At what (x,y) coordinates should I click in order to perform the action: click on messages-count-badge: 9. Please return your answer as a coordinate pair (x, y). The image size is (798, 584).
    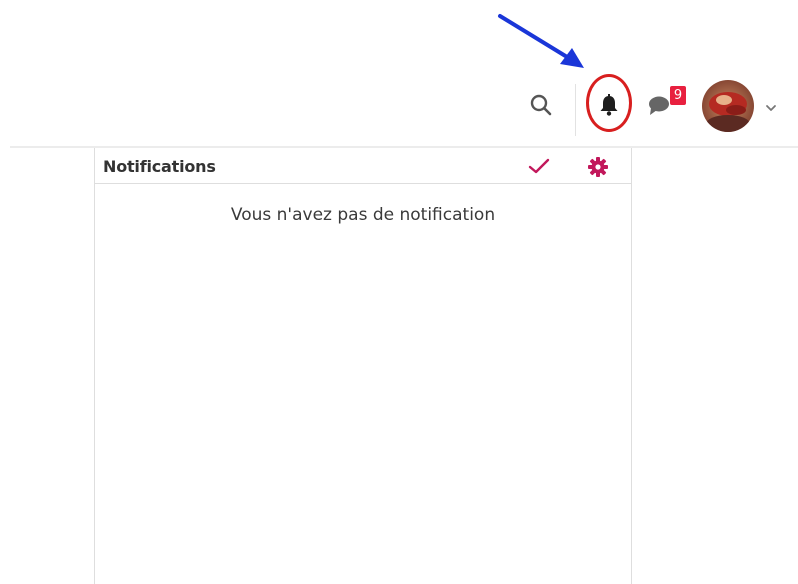
    Looking at the image, I should click on (678, 95).